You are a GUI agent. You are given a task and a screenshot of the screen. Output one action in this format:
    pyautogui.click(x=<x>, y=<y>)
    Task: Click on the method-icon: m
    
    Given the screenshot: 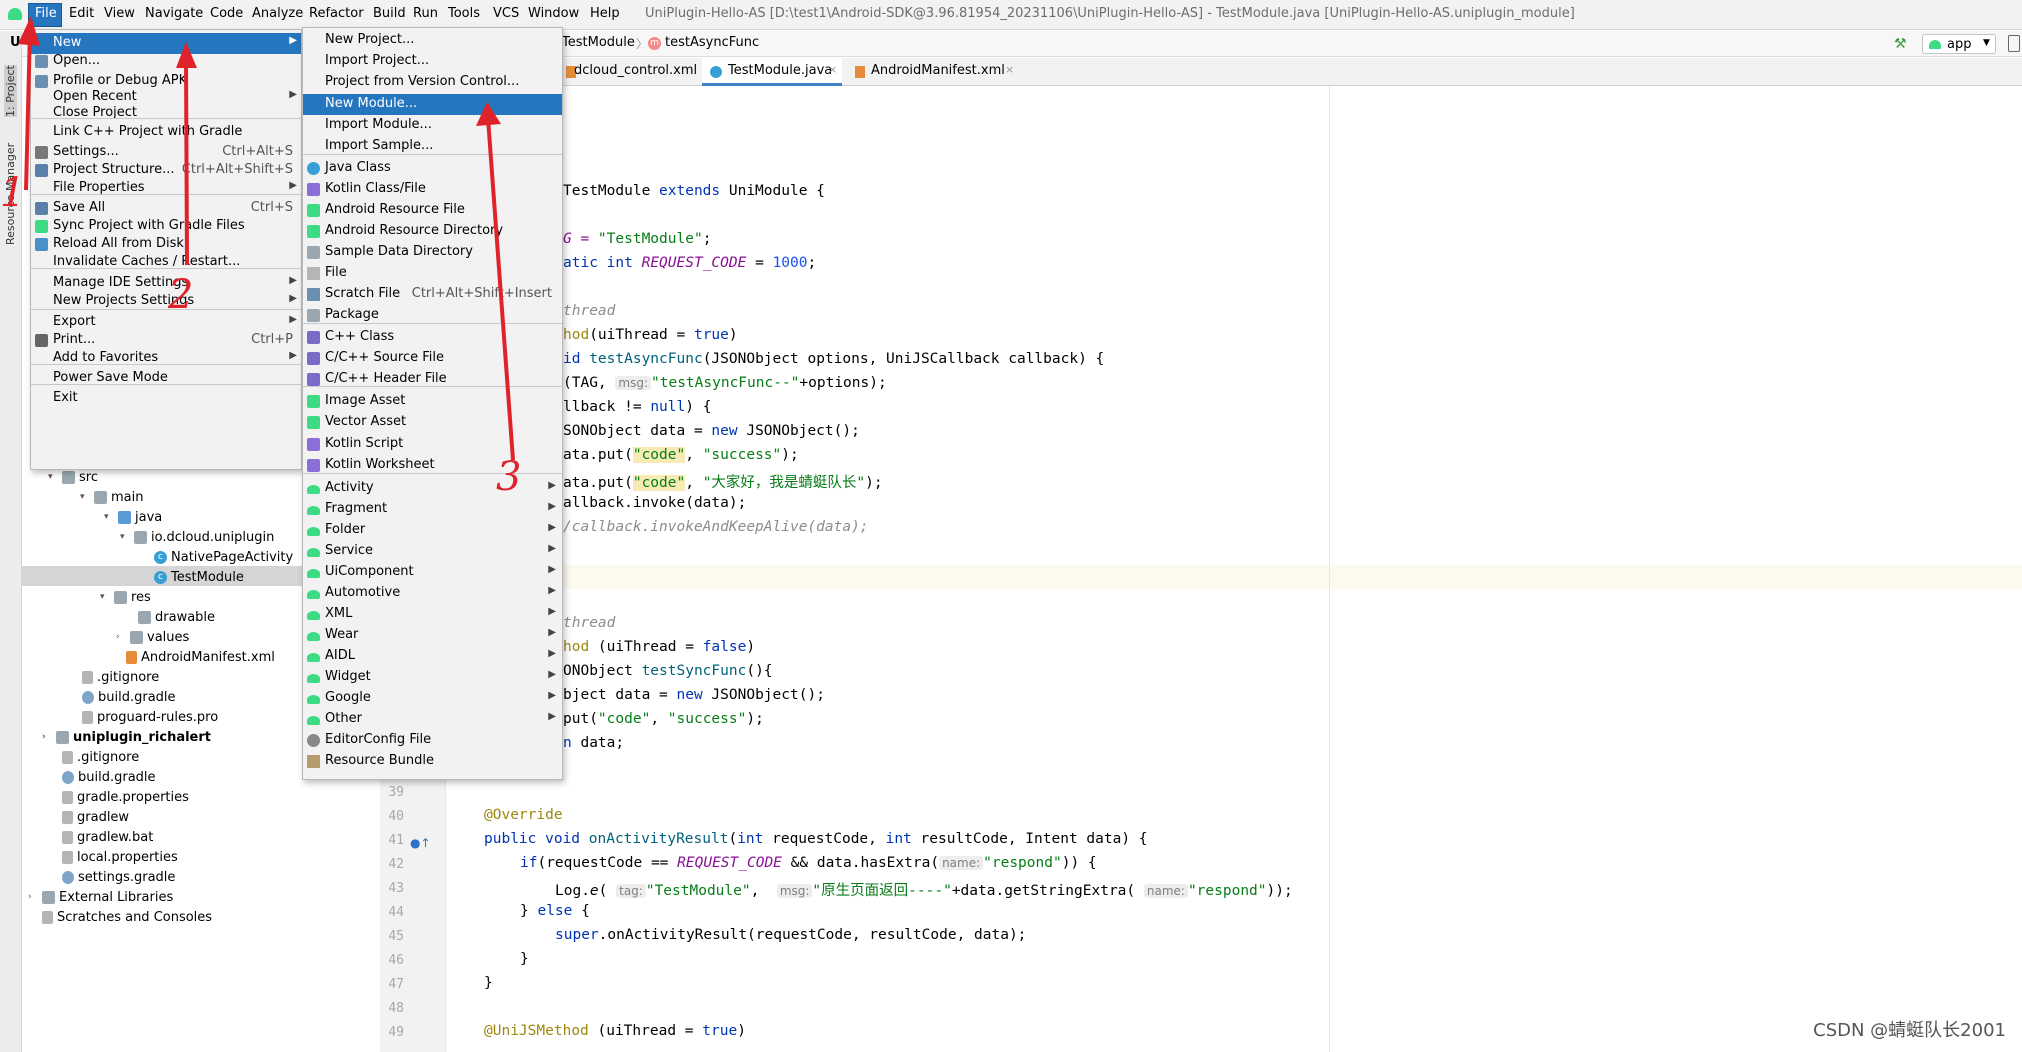 What is the action you would take?
    pyautogui.click(x=654, y=43)
    